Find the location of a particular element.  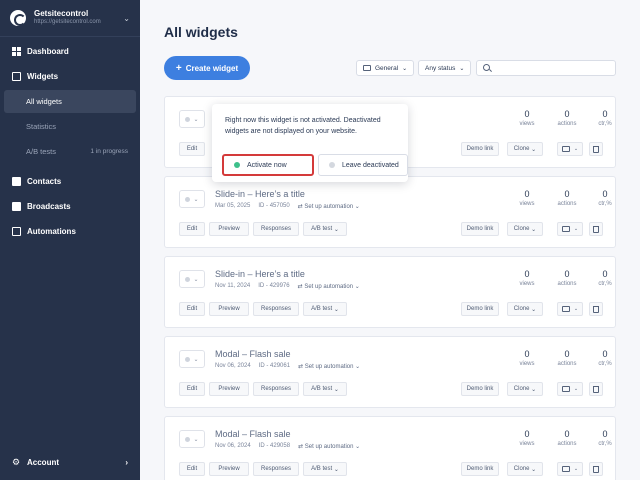

actions-label: actions is located at coordinates (567, 284).